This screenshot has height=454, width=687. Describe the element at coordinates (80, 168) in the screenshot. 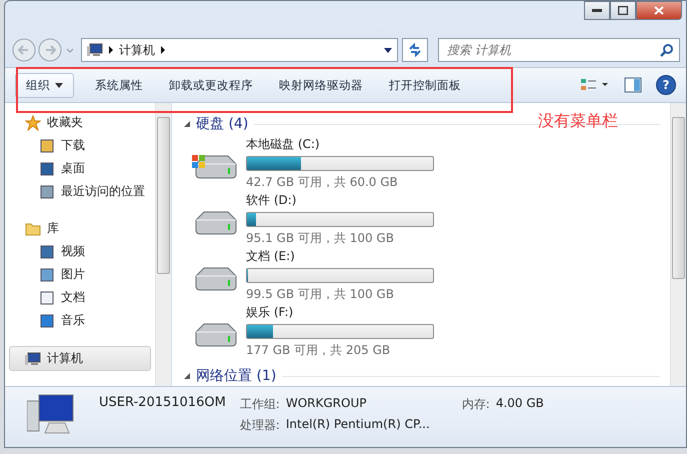

I see `sidebar-item: 桌面` at that location.